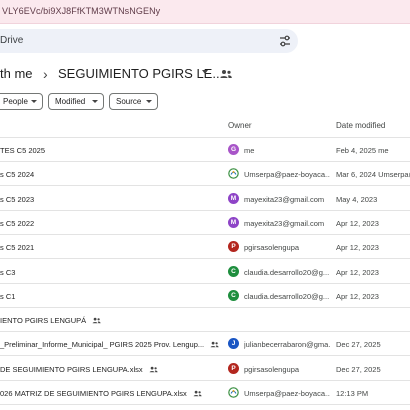  I want to click on url-text: VLY6EVc/bi9XJ8FfKTM3WTNsNGENy, so click(81, 11).